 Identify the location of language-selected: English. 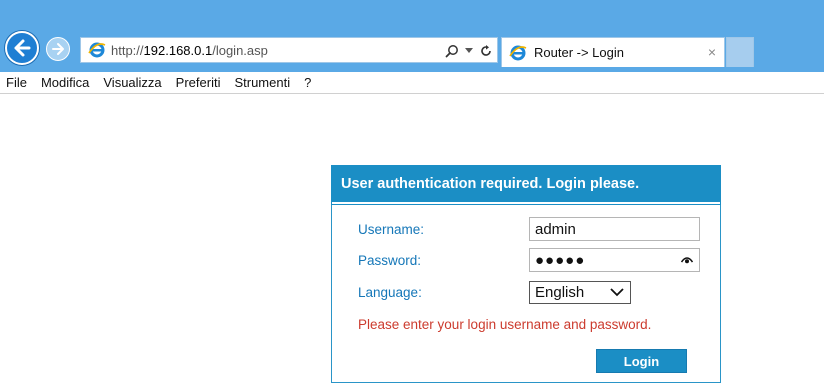
(560, 292).